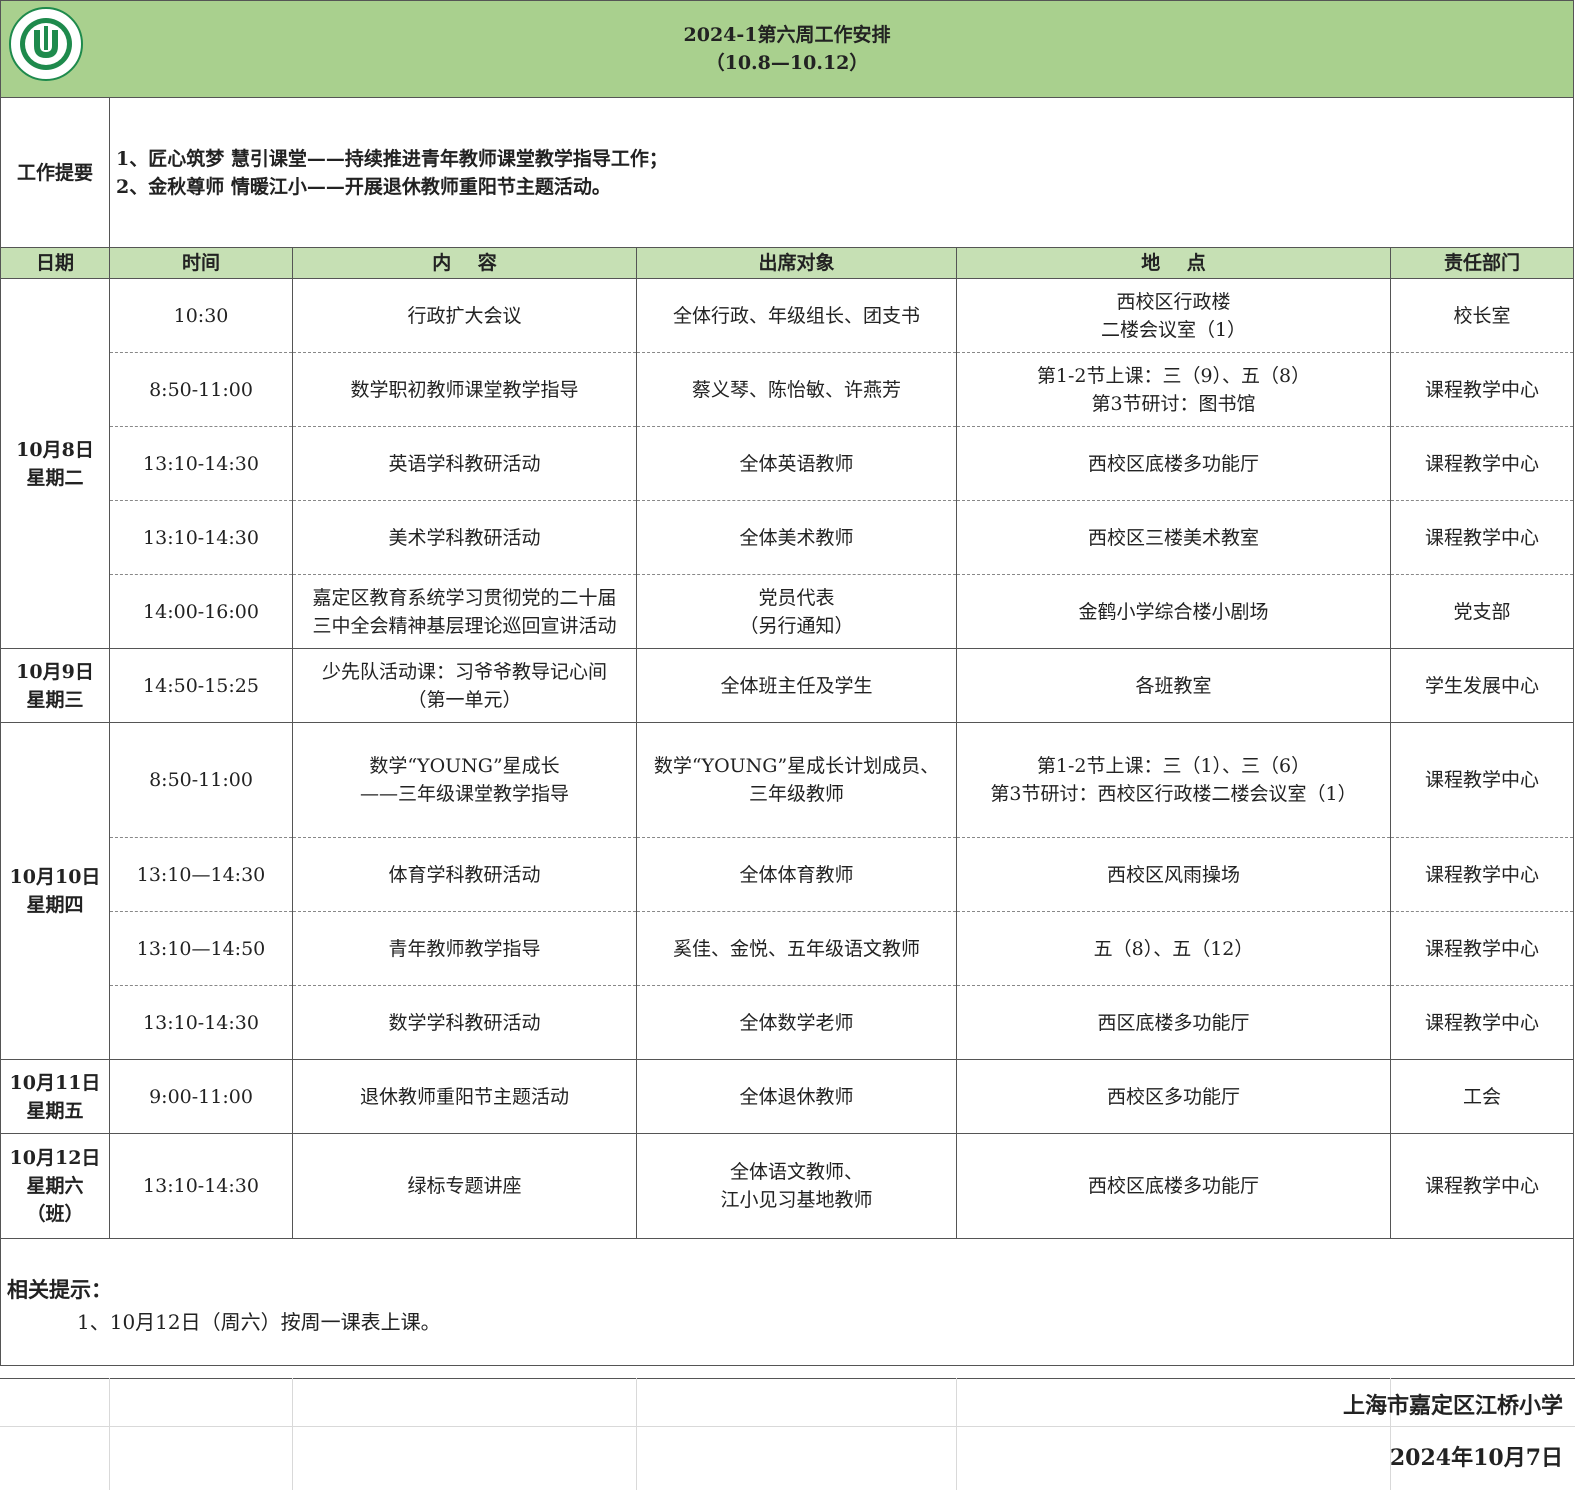 The image size is (1575, 1490). I want to click on cell-time: 13:10—14:30, so click(201, 874).